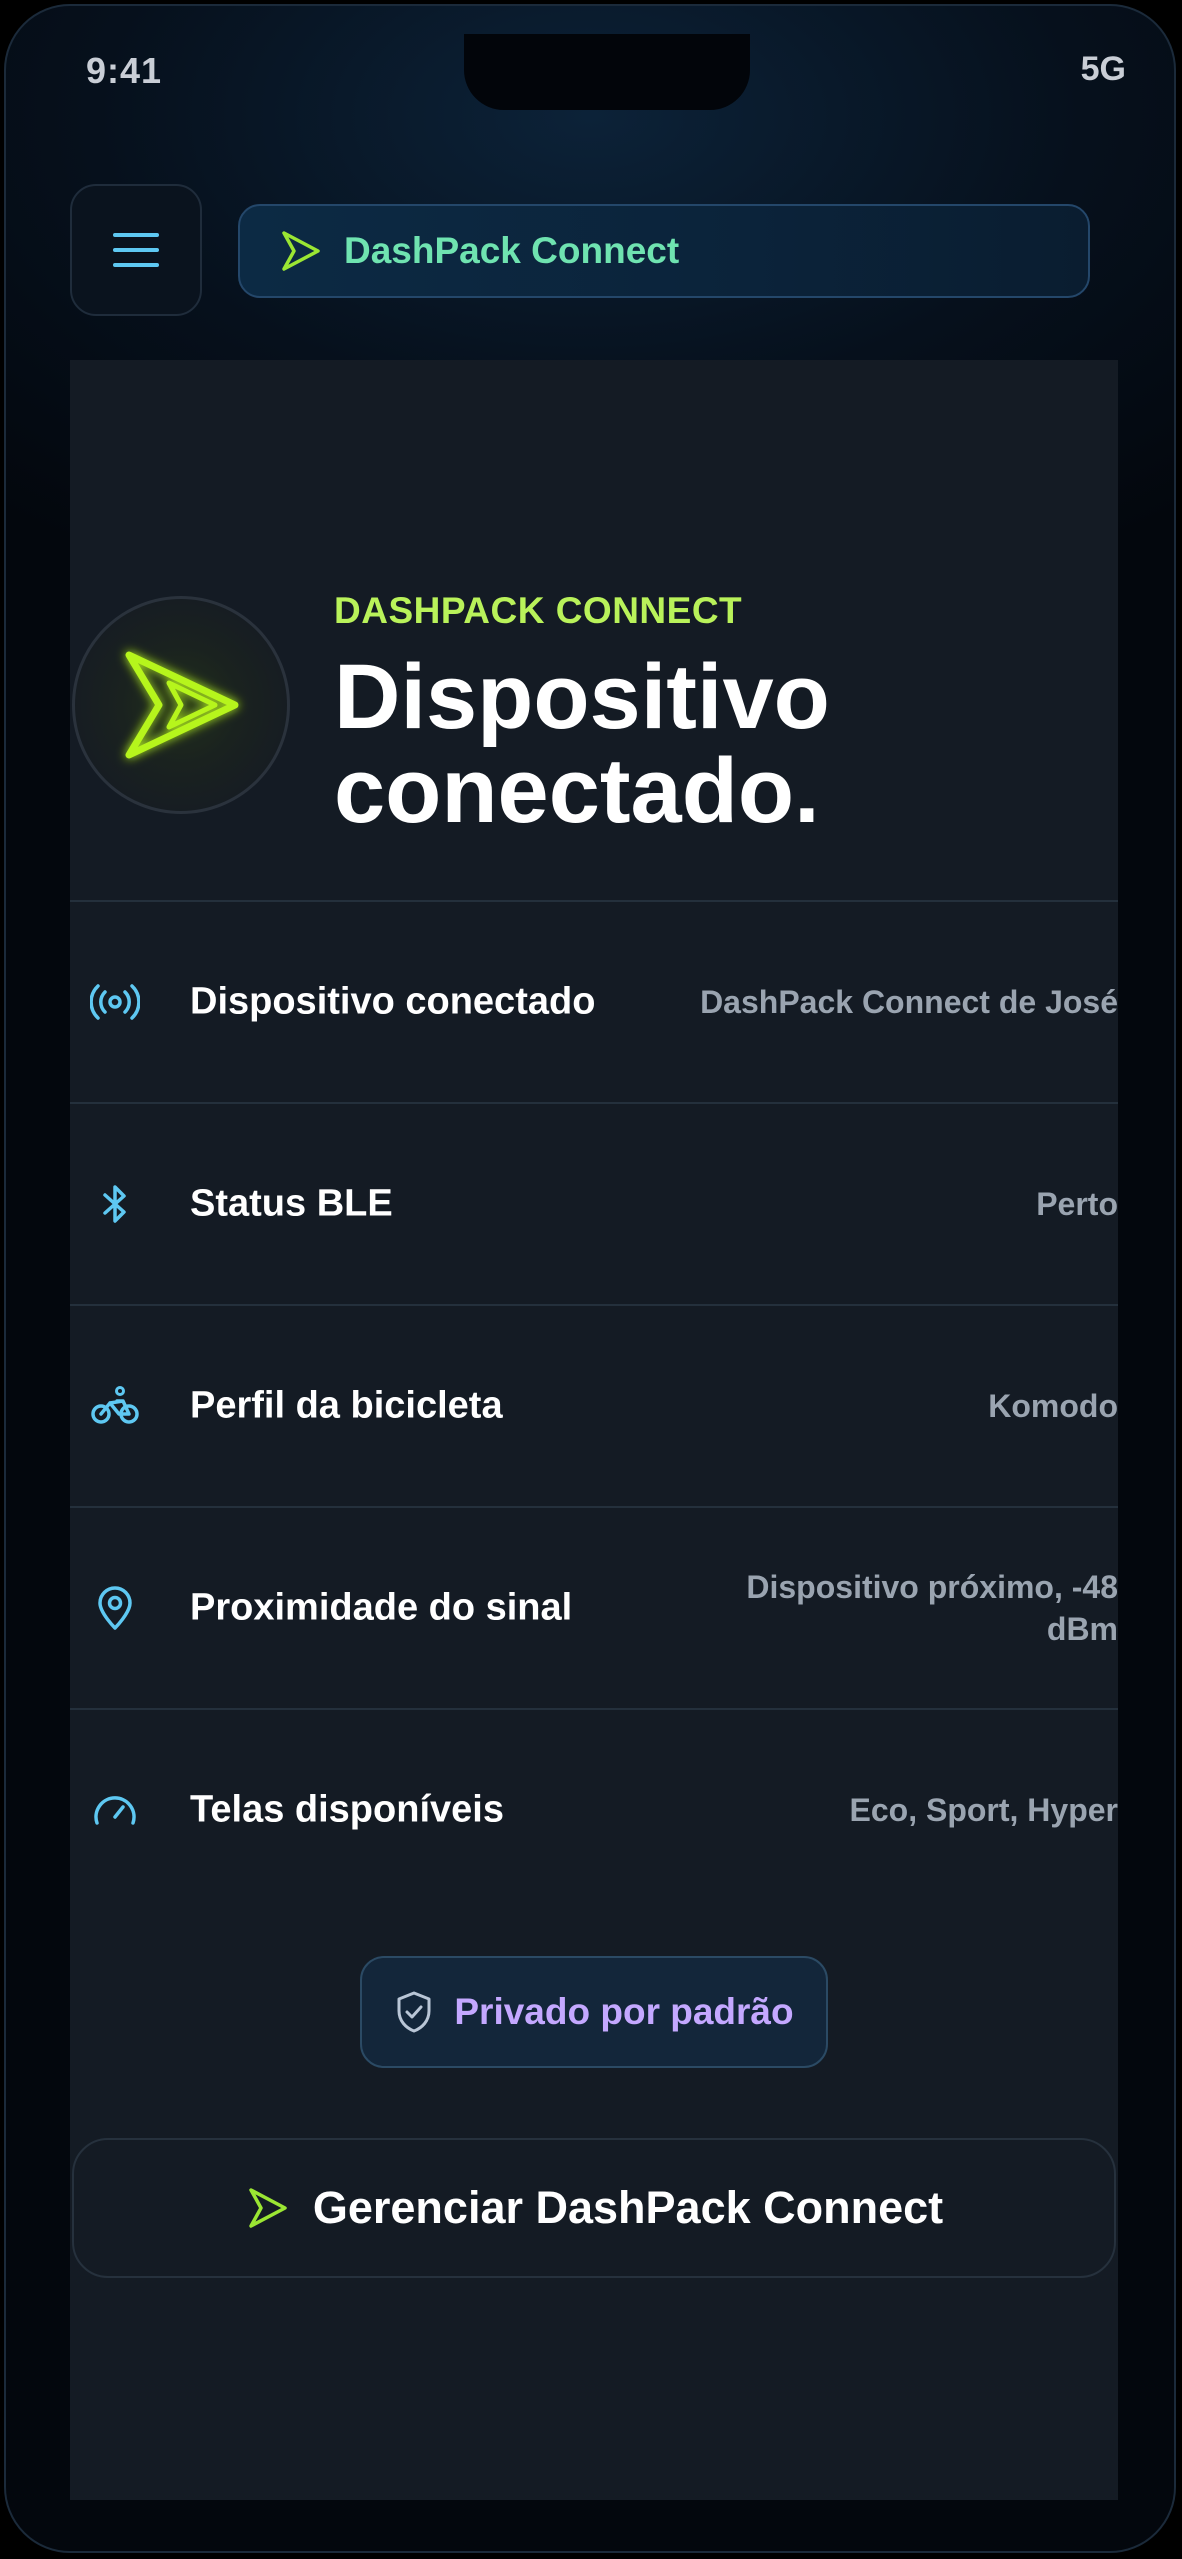  What do you see at coordinates (115, 1002) in the screenshot?
I see `broadcast-icon` at bounding box center [115, 1002].